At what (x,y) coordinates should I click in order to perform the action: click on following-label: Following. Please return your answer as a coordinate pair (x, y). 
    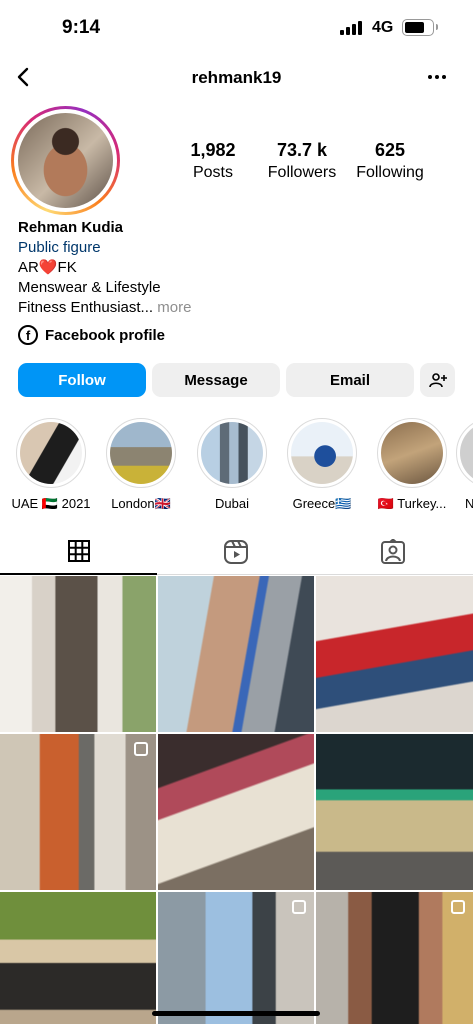
    Looking at the image, I should click on (390, 172).